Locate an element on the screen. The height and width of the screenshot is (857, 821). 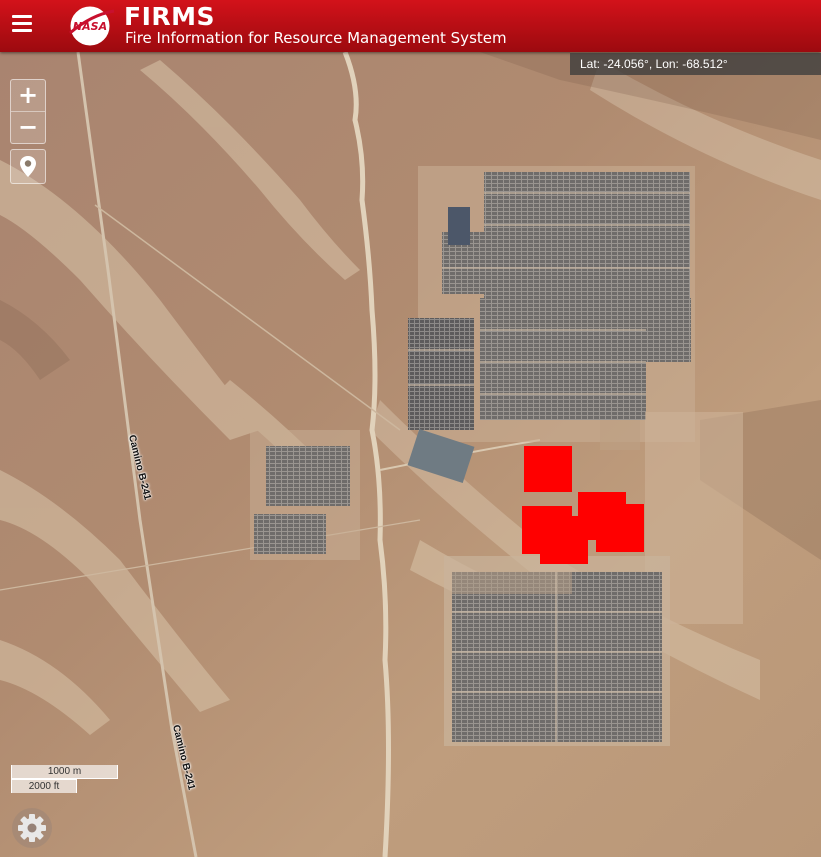
zoom-control: + − is located at coordinates (28, 111).